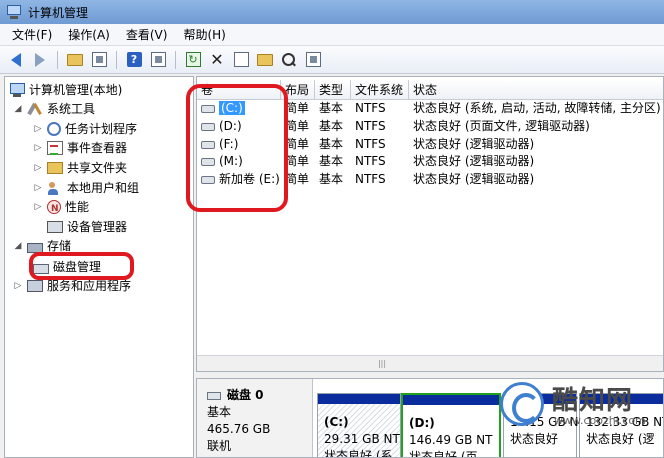 The height and width of the screenshot is (458, 664). Describe the element at coordinates (359, 425) in the screenshot. I see `partition-c: (C:) 29.31 GB NT 状态良好 (系` at that location.